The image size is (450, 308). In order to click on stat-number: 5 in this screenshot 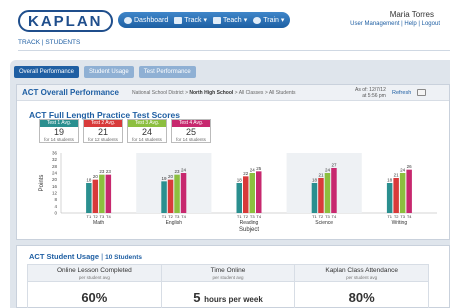, I will do `click(197, 297)`.